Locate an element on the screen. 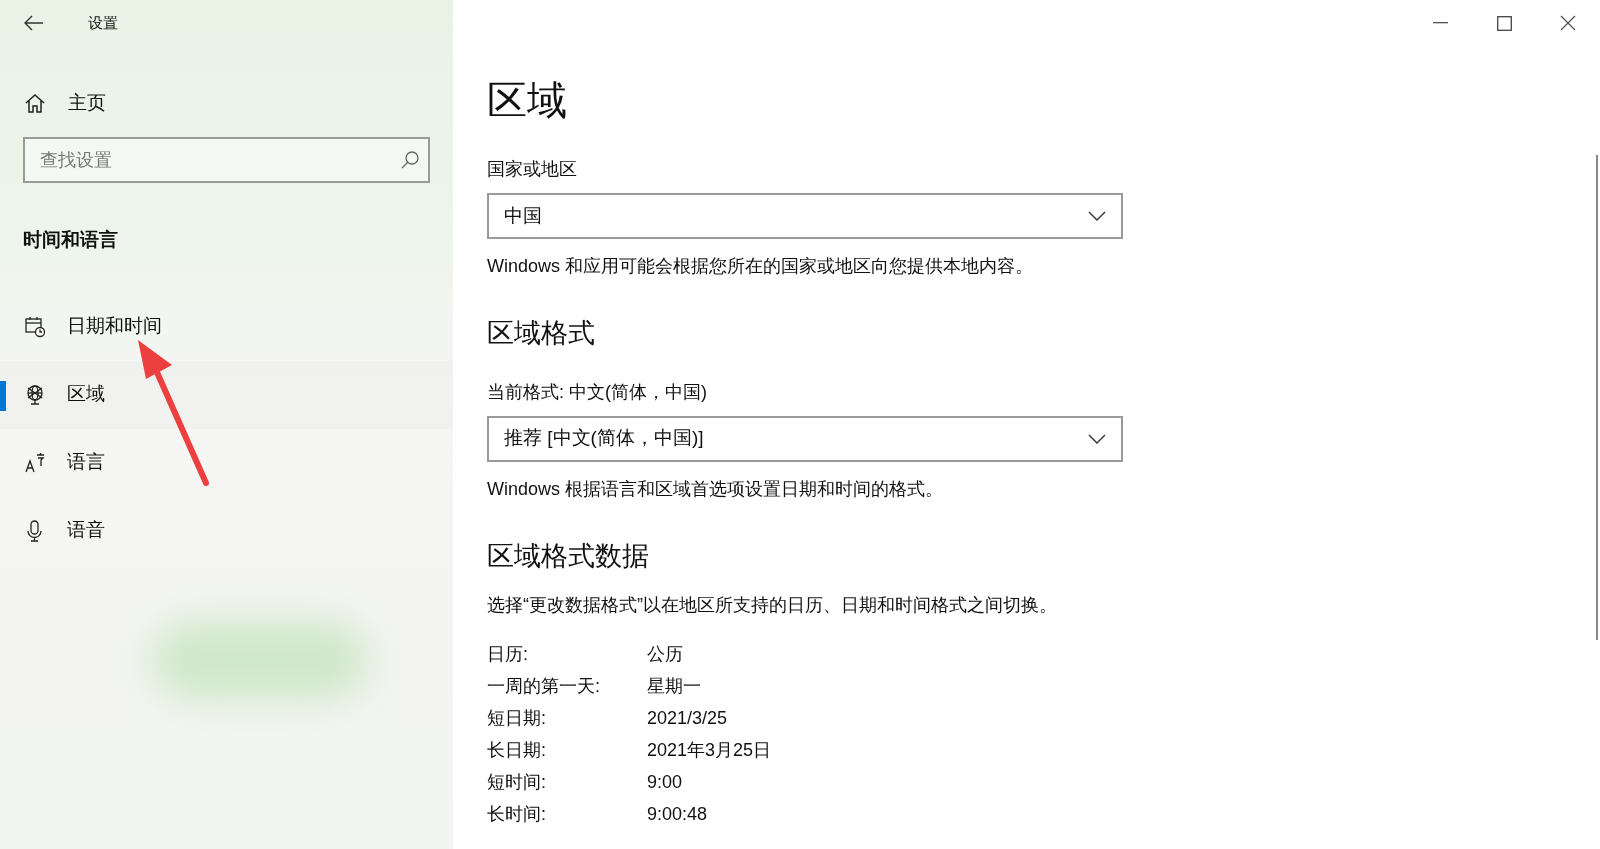 This screenshot has height=849, width=1600. globe-icon is located at coordinates (35, 394).